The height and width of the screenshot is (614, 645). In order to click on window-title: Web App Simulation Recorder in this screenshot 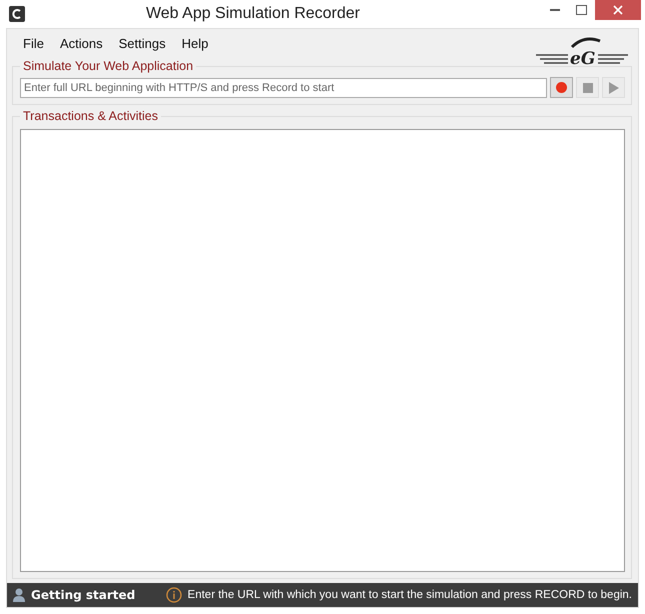, I will do `click(253, 14)`.